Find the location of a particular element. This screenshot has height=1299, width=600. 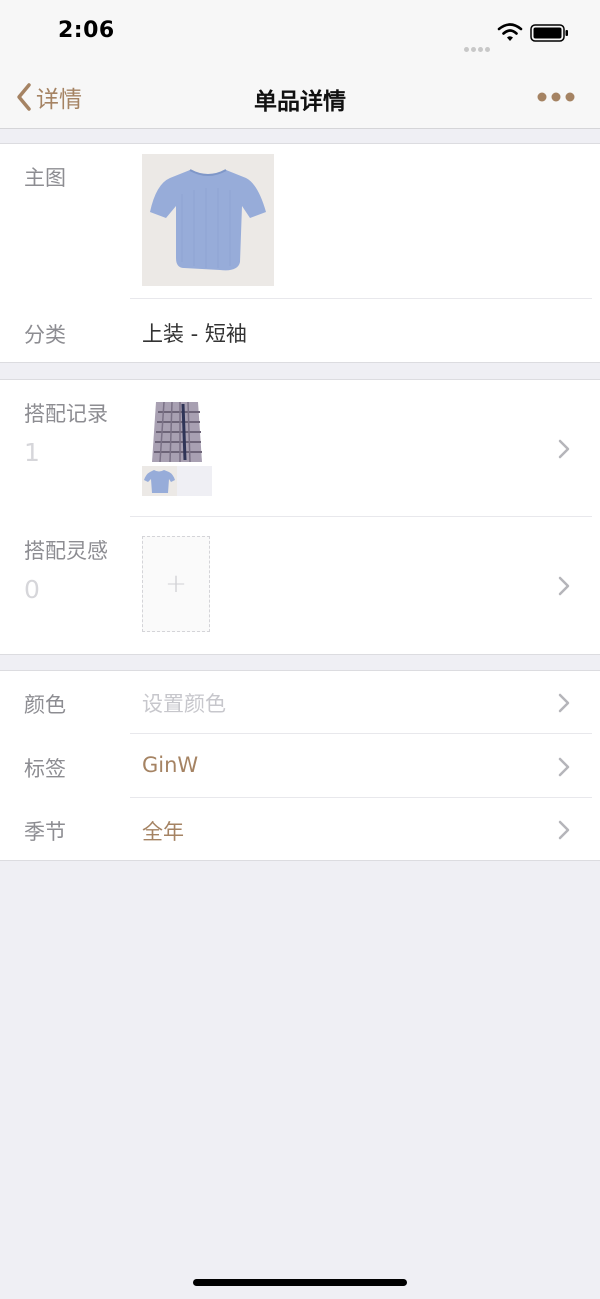

outfit-records-count: 1 is located at coordinates (32, 452).